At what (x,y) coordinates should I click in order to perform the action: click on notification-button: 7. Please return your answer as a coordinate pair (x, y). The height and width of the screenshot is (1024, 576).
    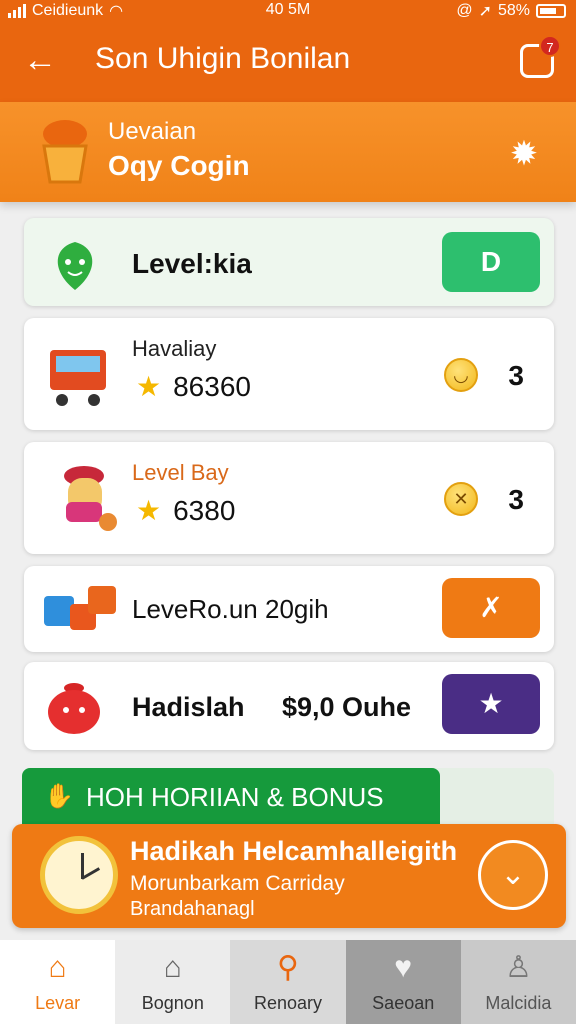
    Looking at the image, I should click on (540, 56).